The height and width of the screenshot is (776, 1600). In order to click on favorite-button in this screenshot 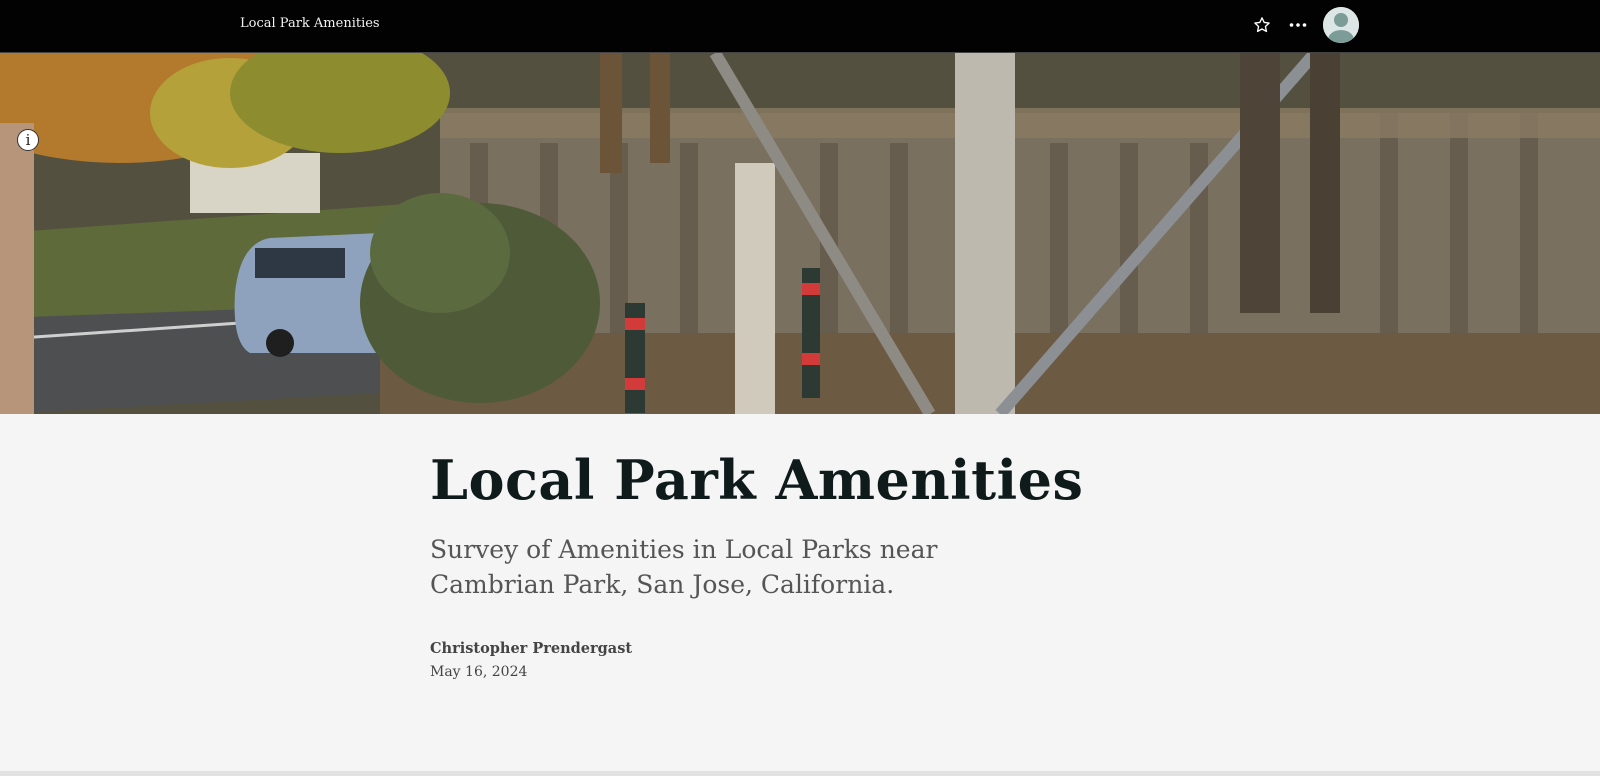, I will do `click(1262, 25)`.